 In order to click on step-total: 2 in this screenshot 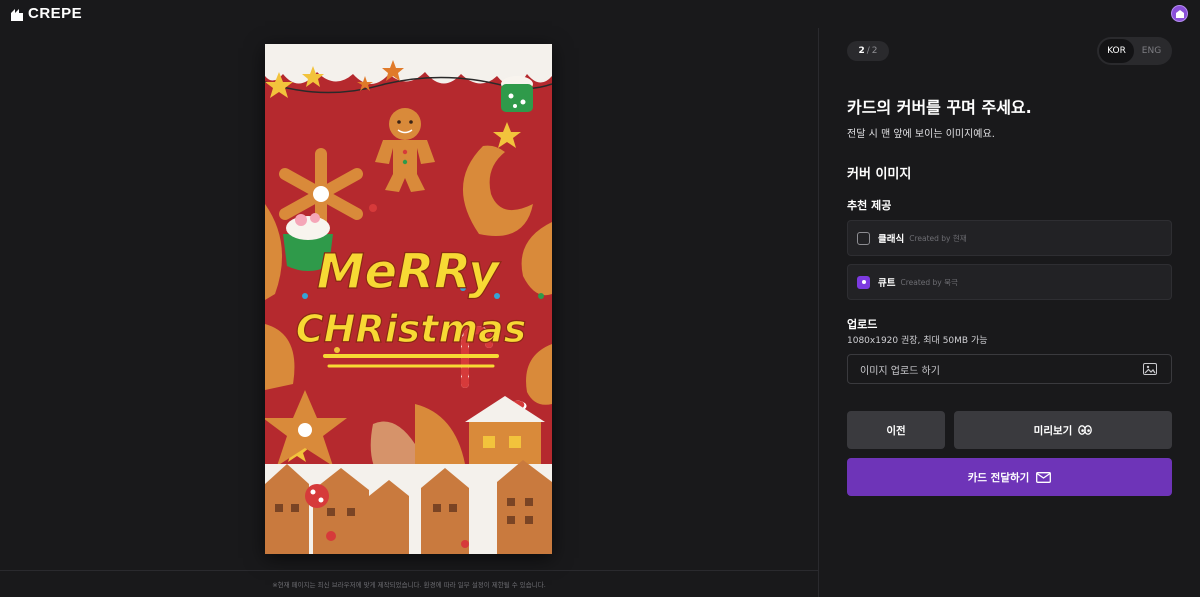, I will do `click(874, 51)`.